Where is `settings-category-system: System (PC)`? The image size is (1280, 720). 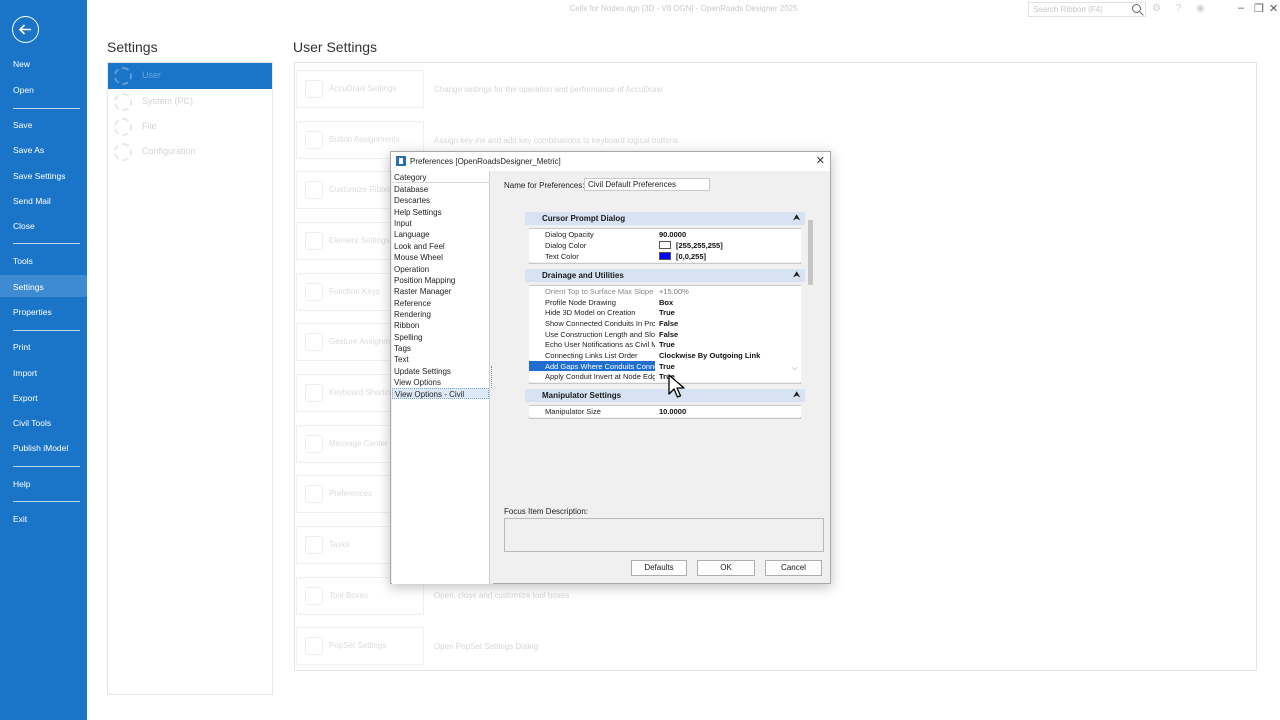
settings-category-system: System (PC) is located at coordinates (190, 102).